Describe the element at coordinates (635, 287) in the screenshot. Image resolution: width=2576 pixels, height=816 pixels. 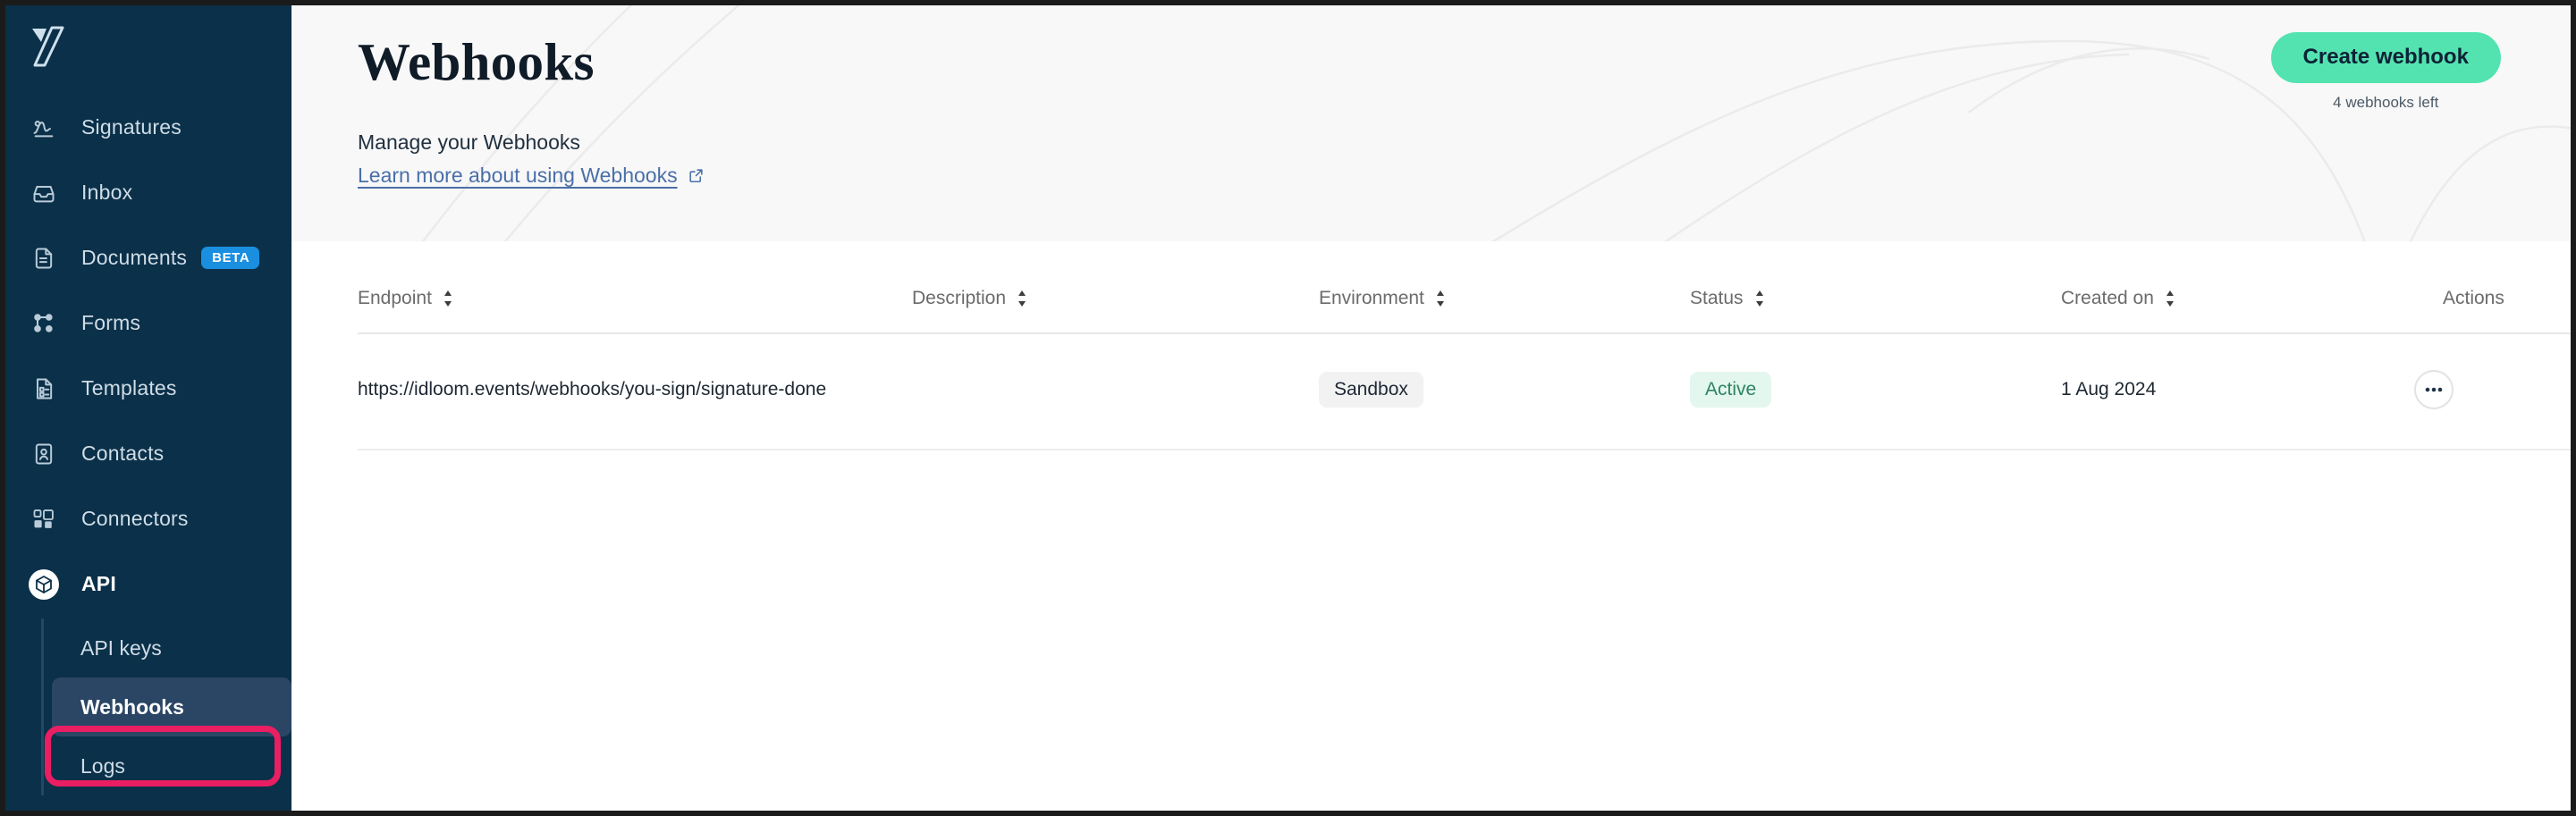
I see `column-header-endpoint: Endpoint` at that location.